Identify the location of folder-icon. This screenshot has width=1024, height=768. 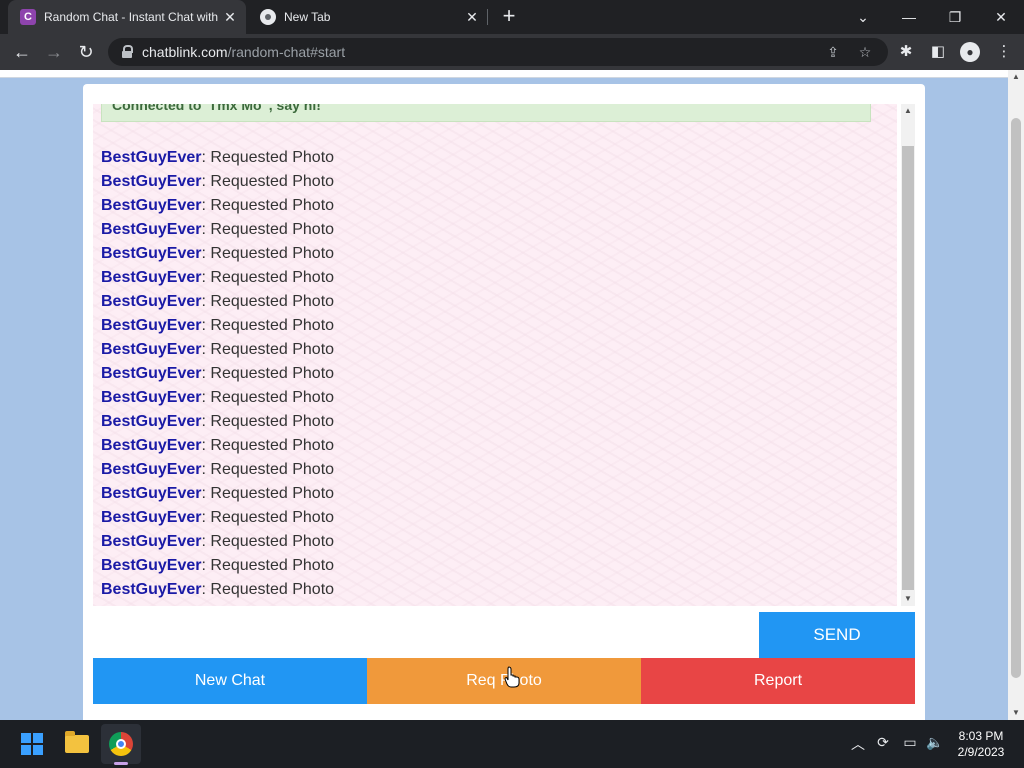
(77, 742).